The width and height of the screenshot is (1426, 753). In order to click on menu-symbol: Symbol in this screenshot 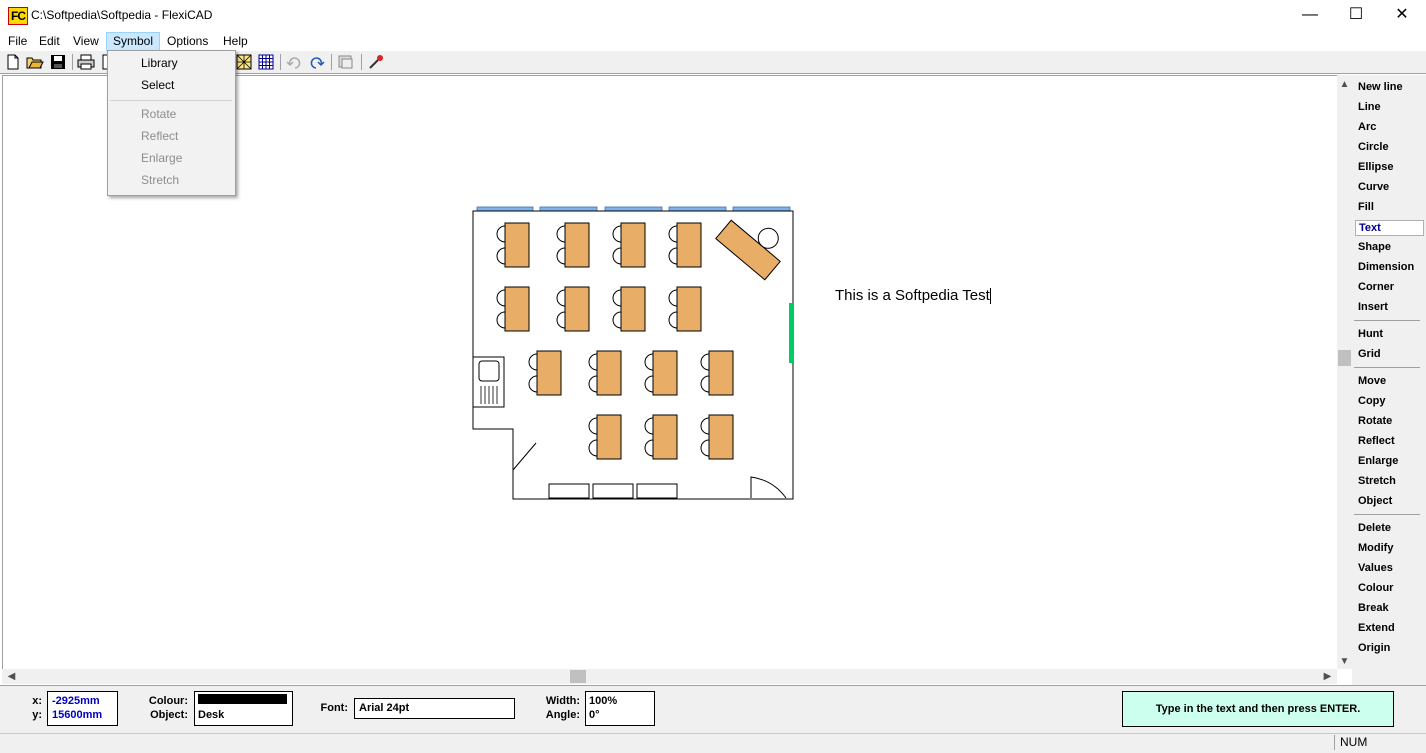, I will do `click(133, 42)`.